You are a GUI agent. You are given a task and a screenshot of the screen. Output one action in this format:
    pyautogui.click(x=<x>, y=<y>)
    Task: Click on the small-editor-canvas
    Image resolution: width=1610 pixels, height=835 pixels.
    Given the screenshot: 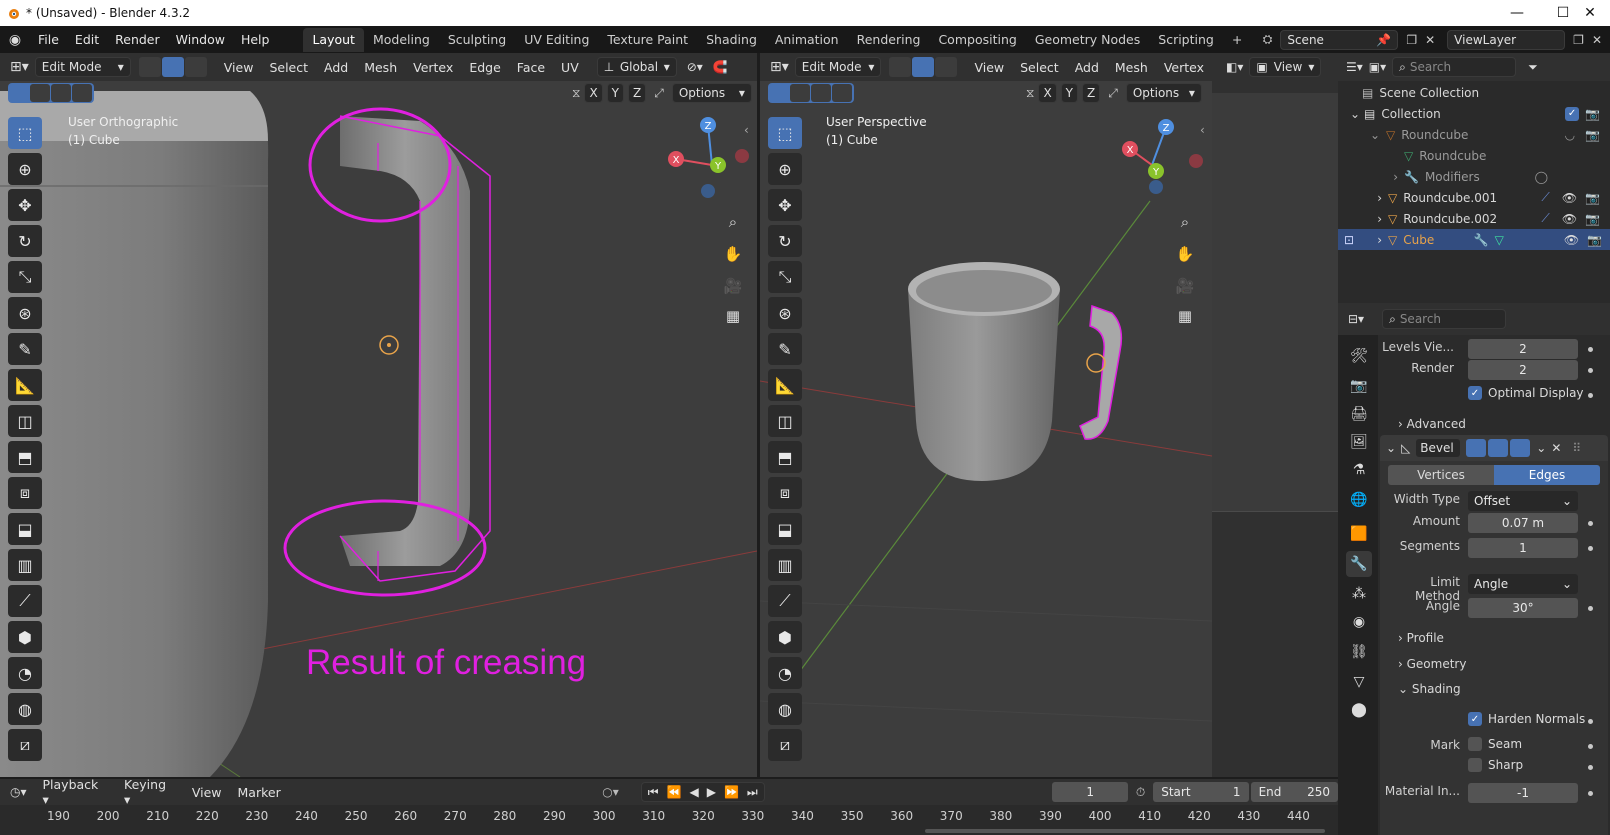 What is the action you would take?
    pyautogui.click(x=1275, y=302)
    